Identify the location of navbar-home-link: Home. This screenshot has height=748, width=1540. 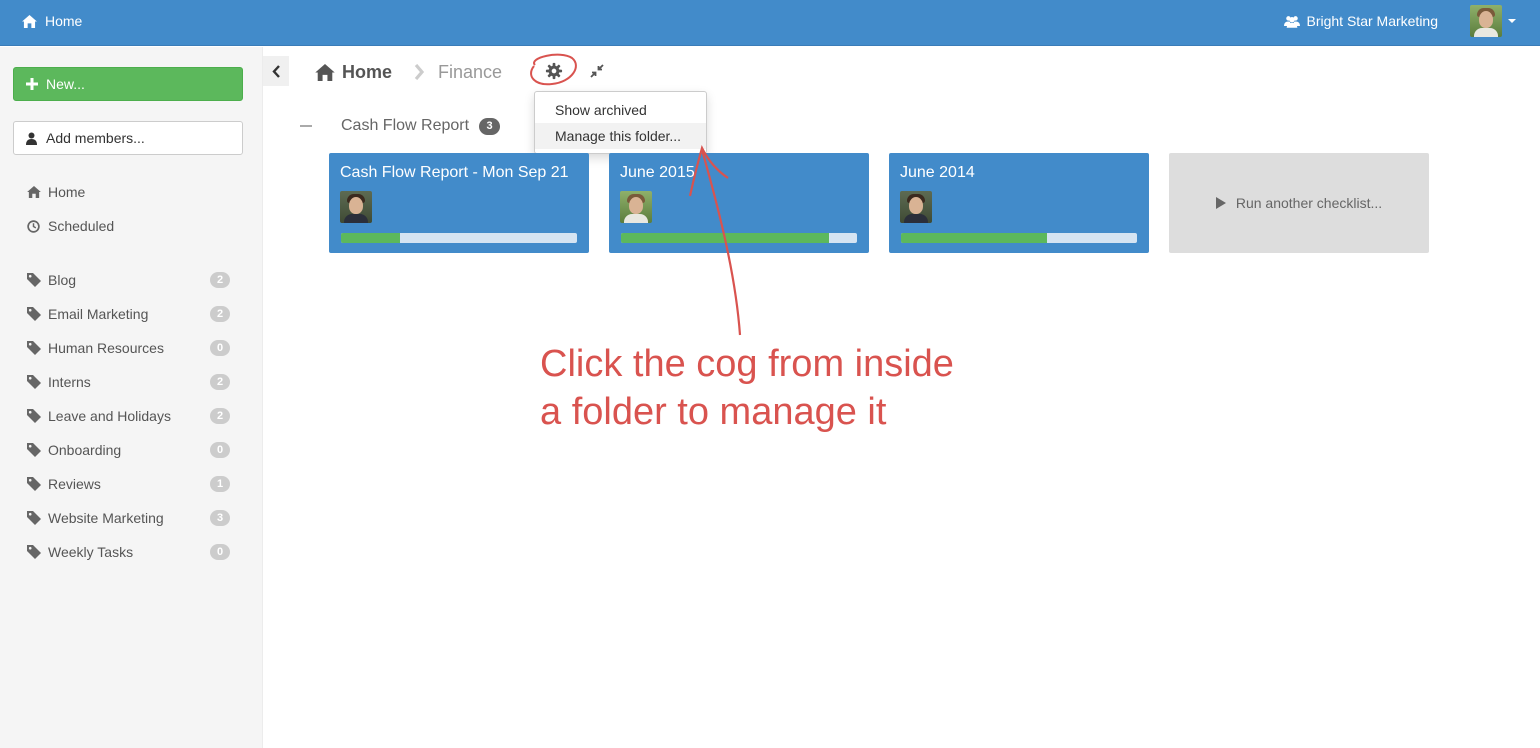
(52, 21).